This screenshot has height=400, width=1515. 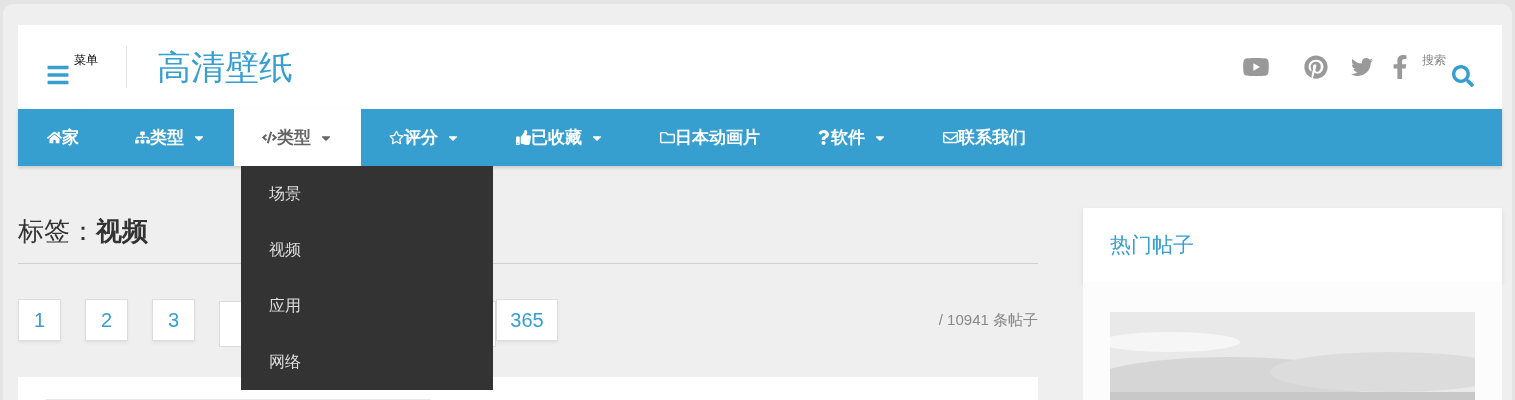 What do you see at coordinates (823, 137) in the screenshot?
I see `question-icon` at bounding box center [823, 137].